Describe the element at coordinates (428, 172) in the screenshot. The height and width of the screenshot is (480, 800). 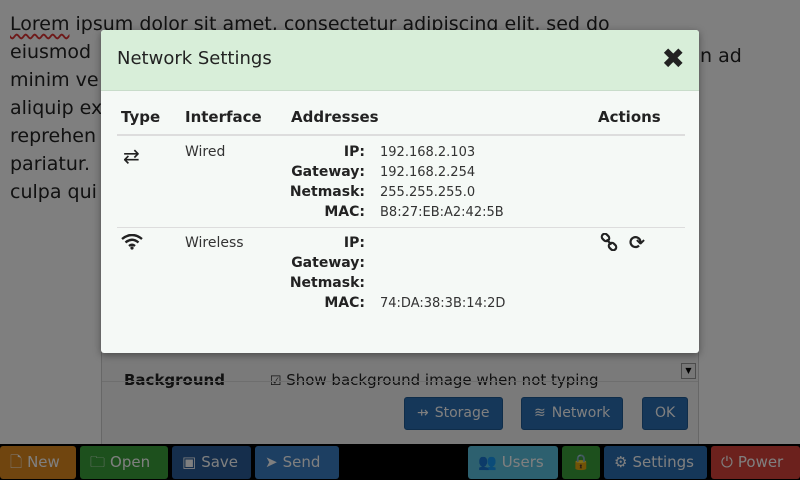
I see `gateway-value: 192.168.2.254` at that location.